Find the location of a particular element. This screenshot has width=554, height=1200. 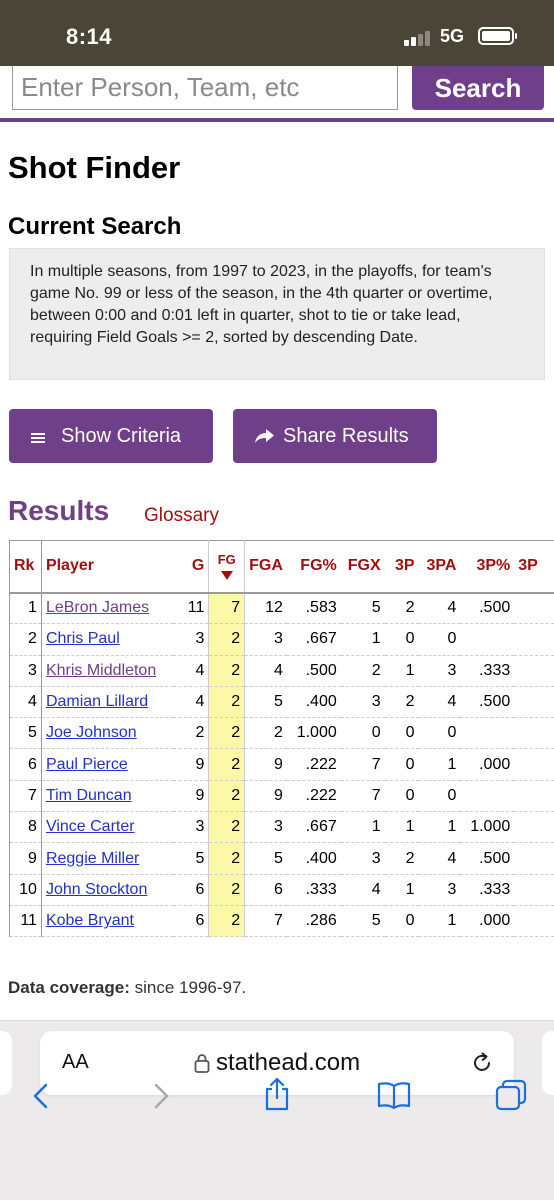

cell-fg-pct: .400 is located at coordinates (313, 702).